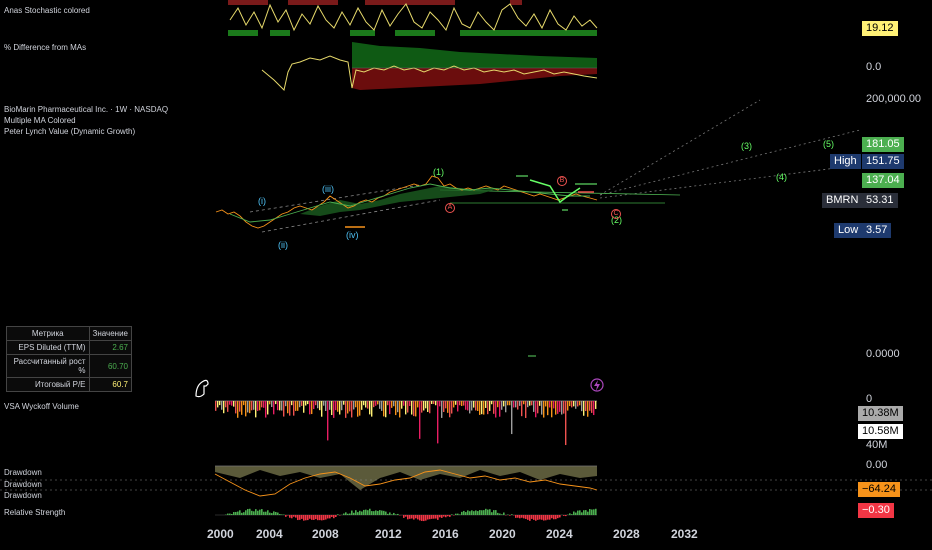 Image resolution: width=932 pixels, height=550 pixels. Describe the element at coordinates (40, 120) in the screenshot. I see `multi-ma-label: Multiple MA Colored` at that location.